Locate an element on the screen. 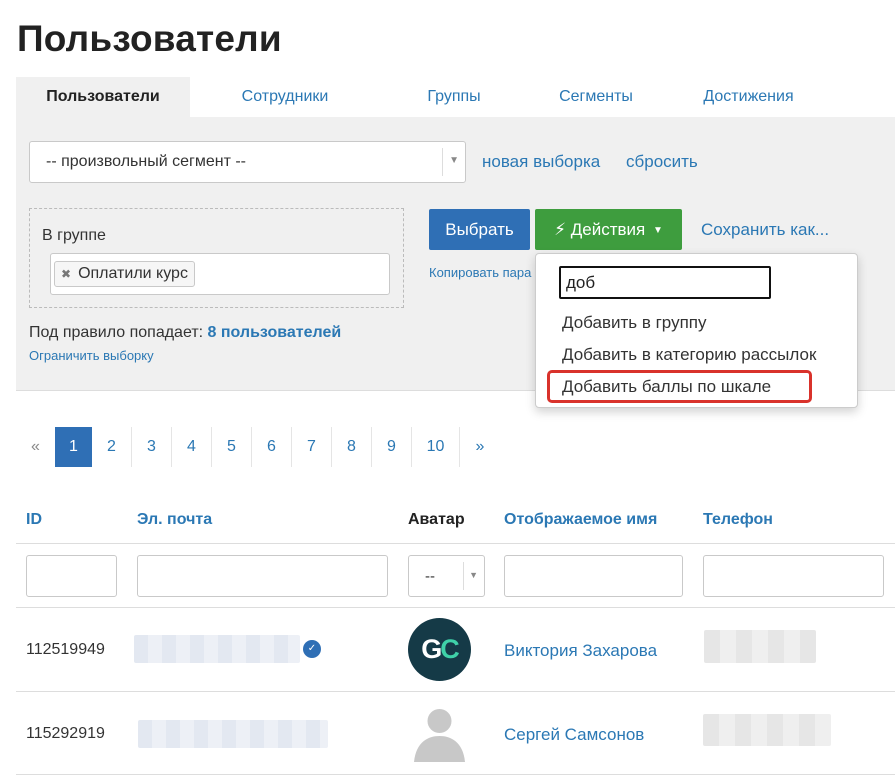  action-add-to-mailing-category: Добавить в категорию рассылок is located at coordinates (689, 355).